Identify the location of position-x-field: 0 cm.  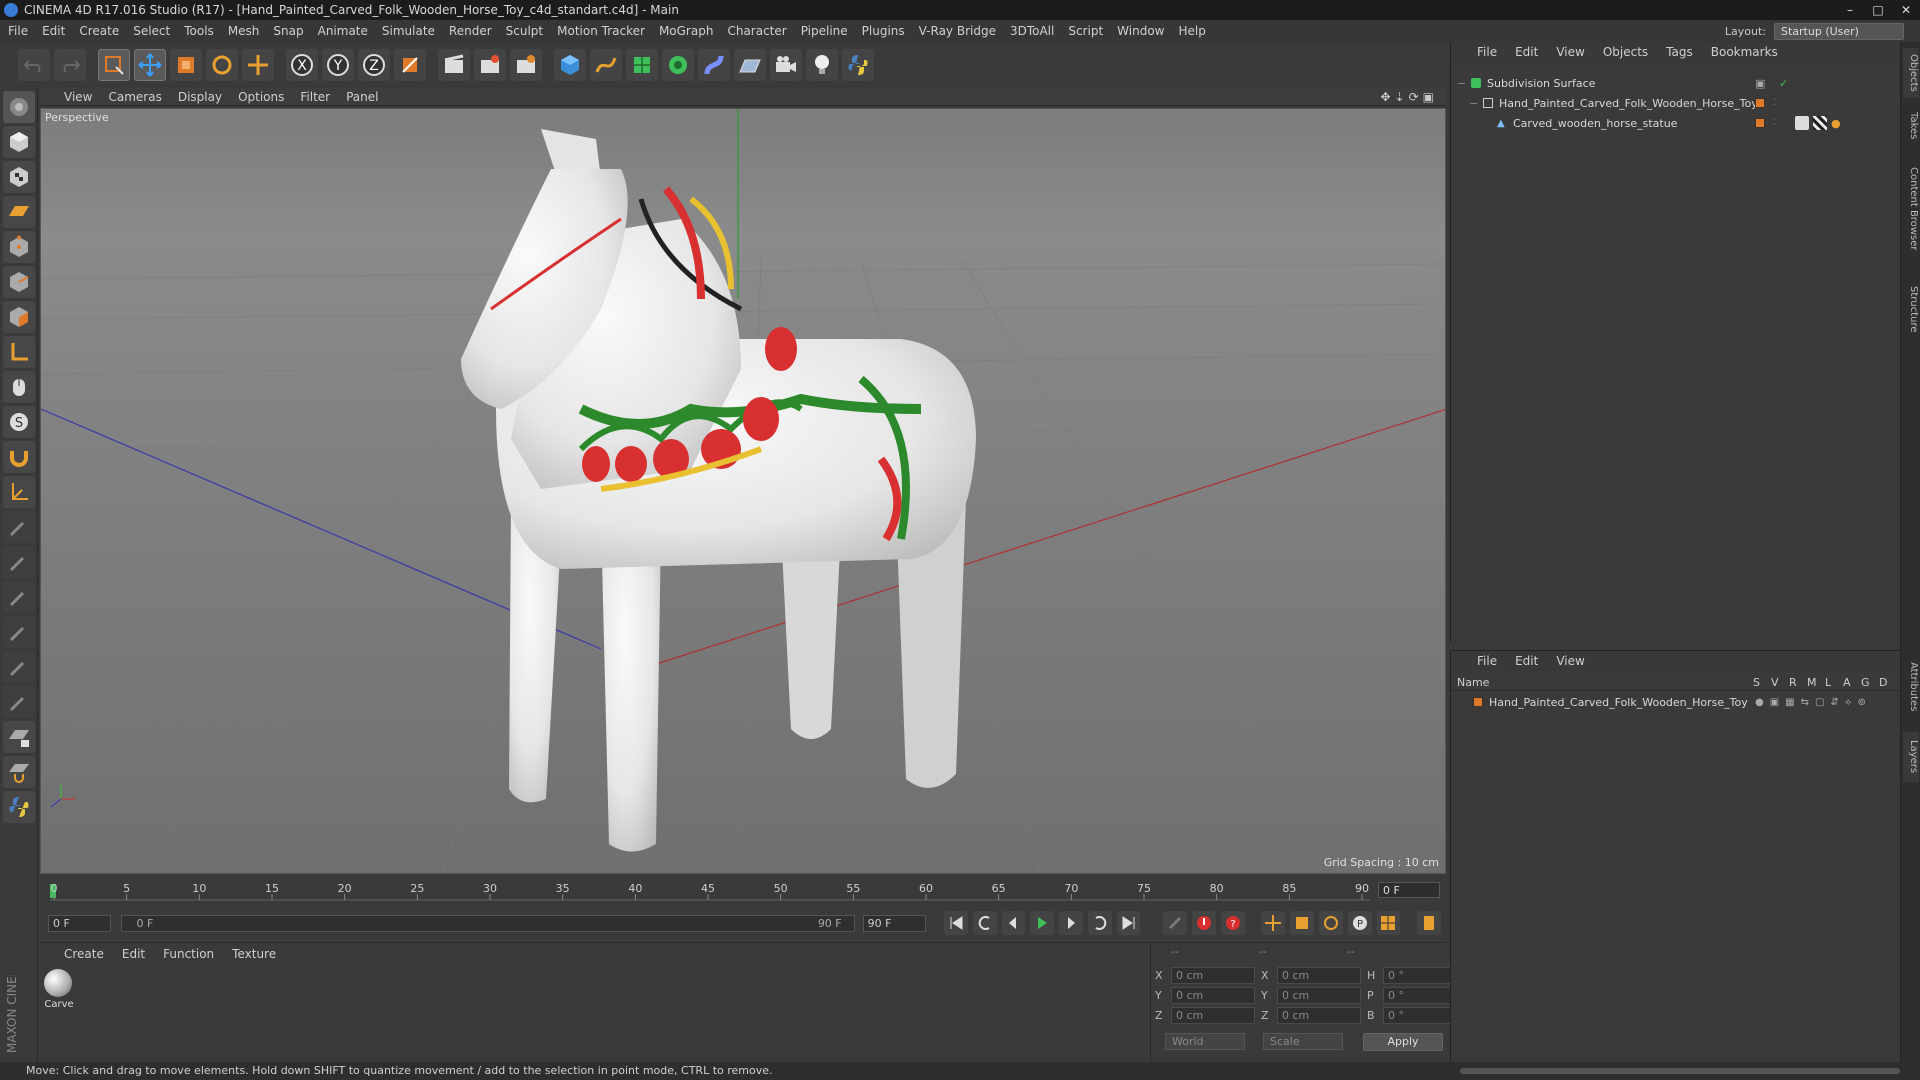
(1213, 975).